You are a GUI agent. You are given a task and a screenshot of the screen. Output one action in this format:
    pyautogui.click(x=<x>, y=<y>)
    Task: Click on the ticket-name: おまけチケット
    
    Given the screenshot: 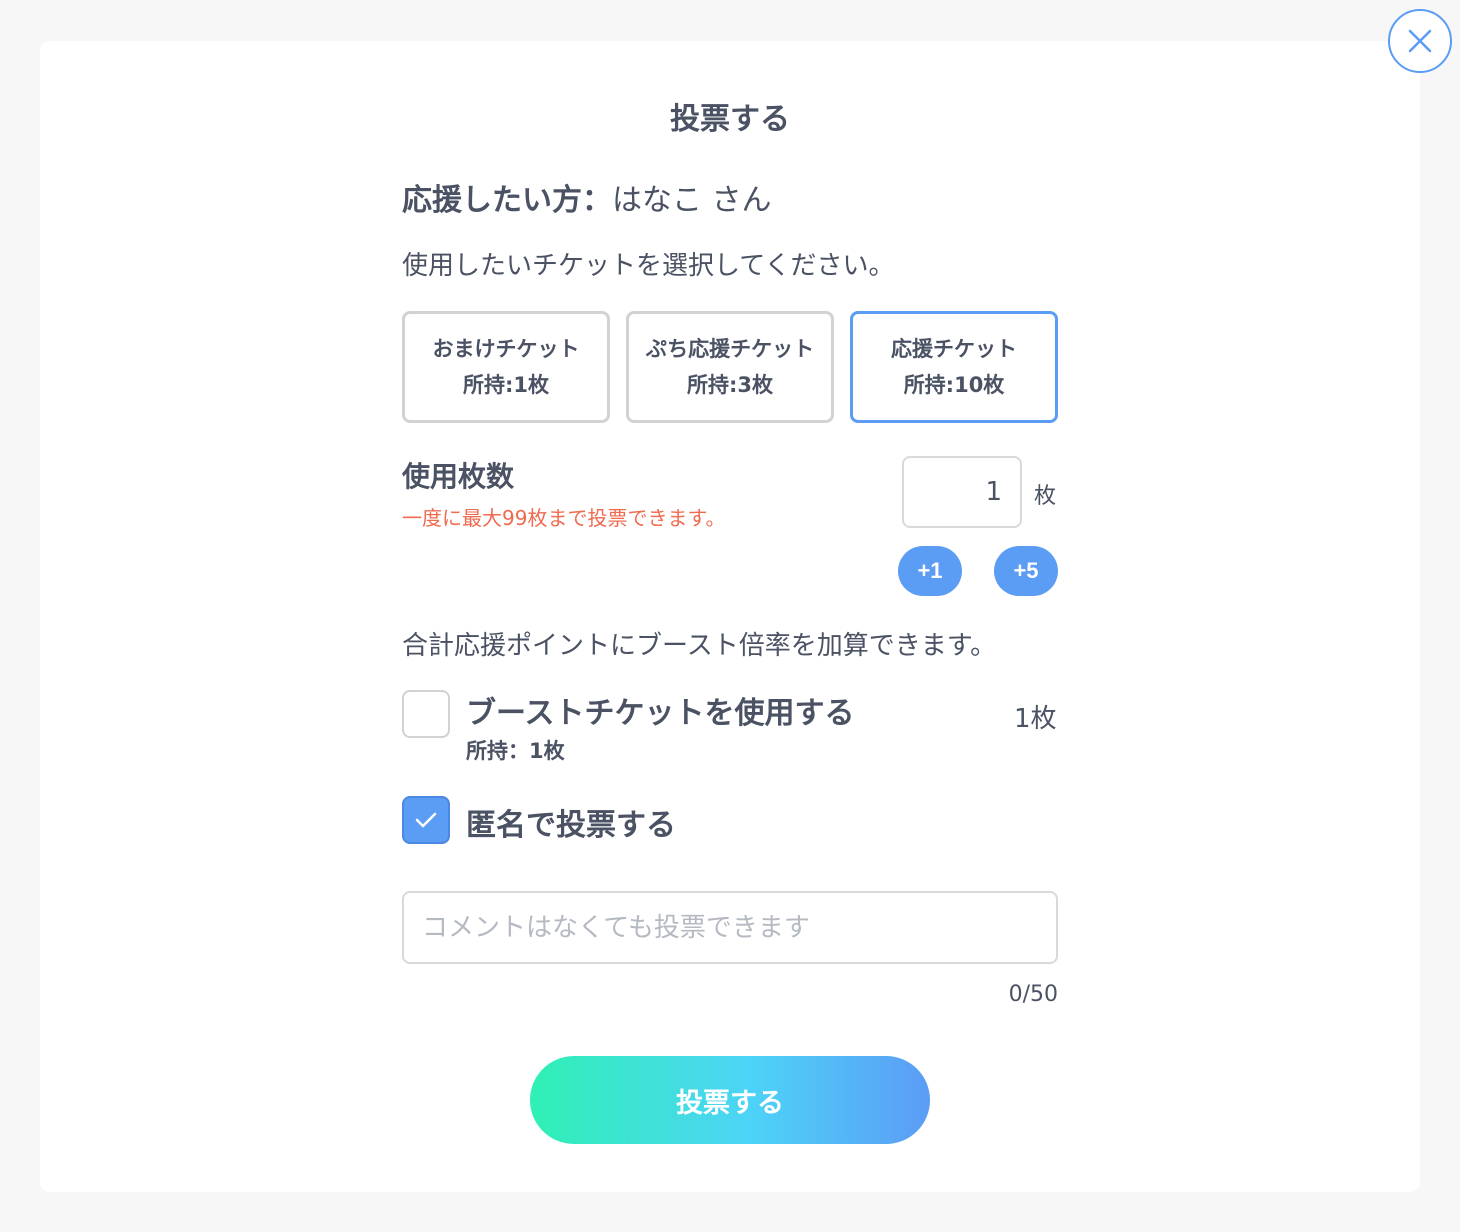 What is the action you would take?
    pyautogui.click(x=506, y=349)
    